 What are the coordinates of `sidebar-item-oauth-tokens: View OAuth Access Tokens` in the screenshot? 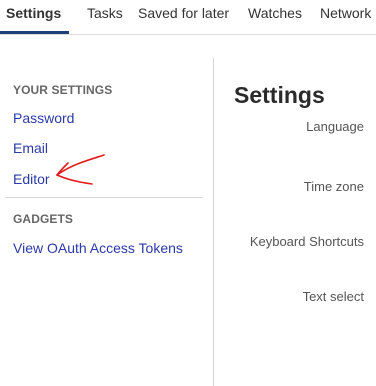 It's located at (98, 248).